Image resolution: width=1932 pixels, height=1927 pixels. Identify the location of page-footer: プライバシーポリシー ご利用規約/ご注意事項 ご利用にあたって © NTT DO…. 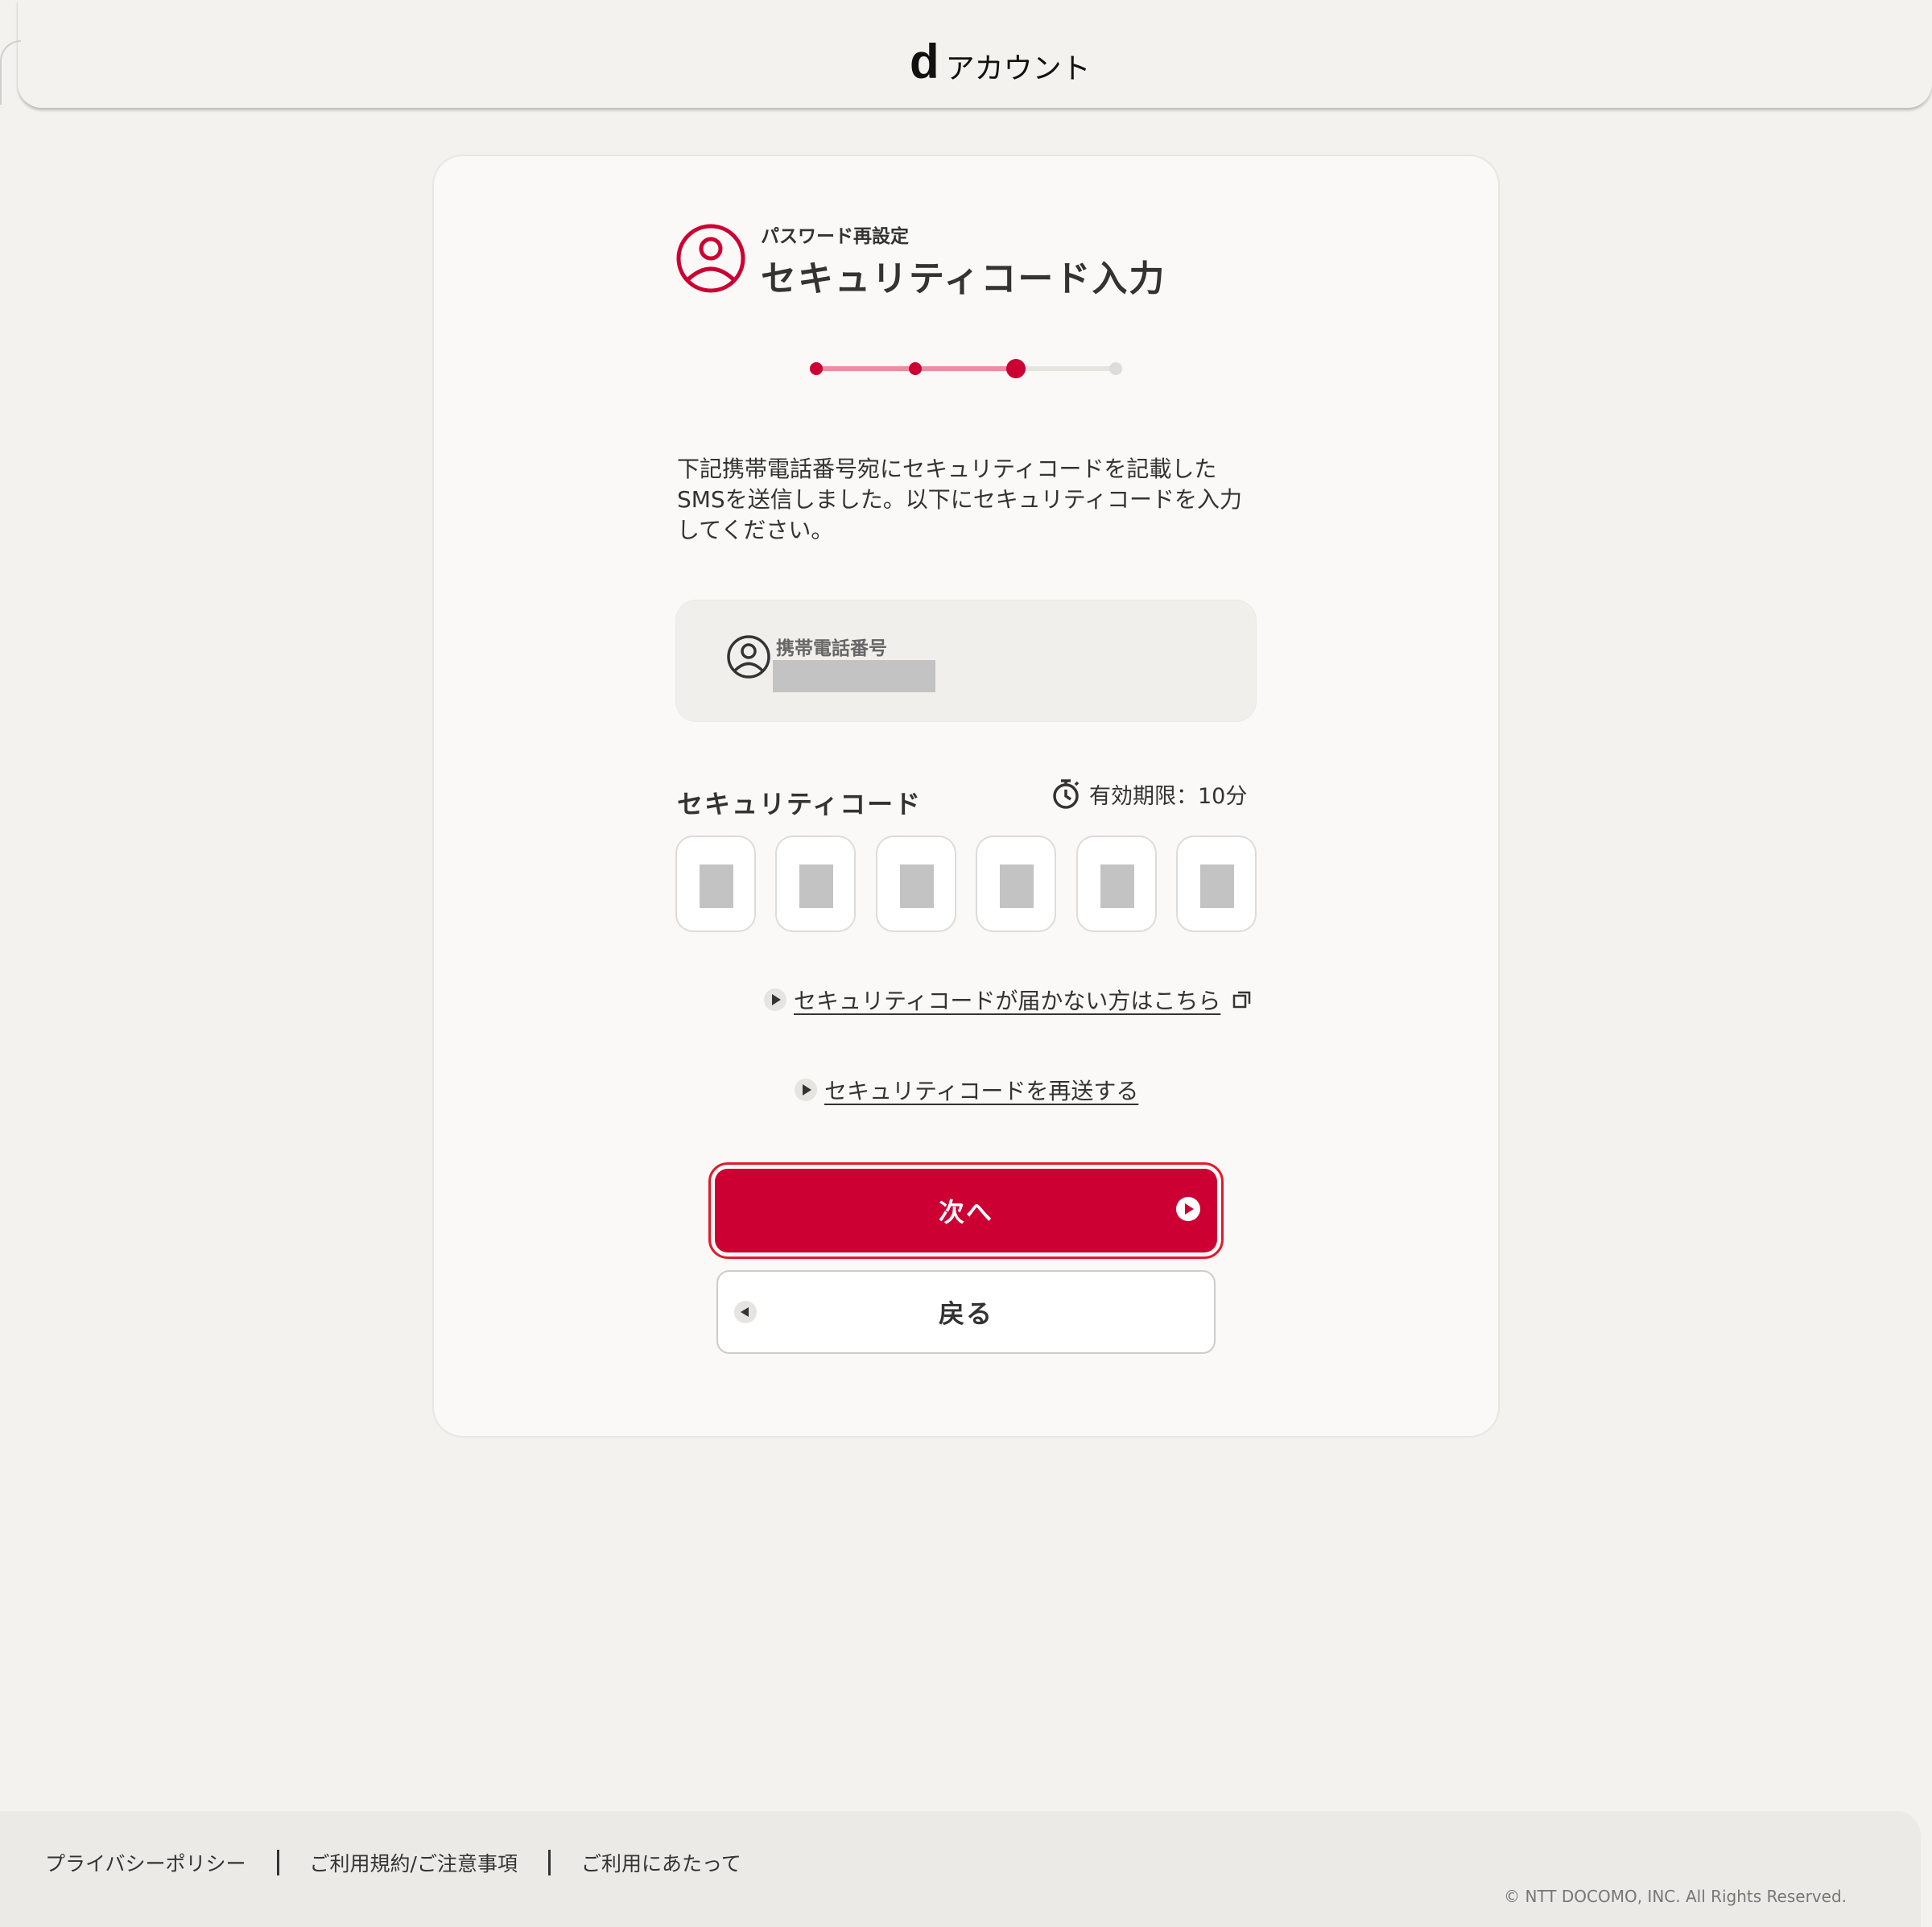
(960, 1869).